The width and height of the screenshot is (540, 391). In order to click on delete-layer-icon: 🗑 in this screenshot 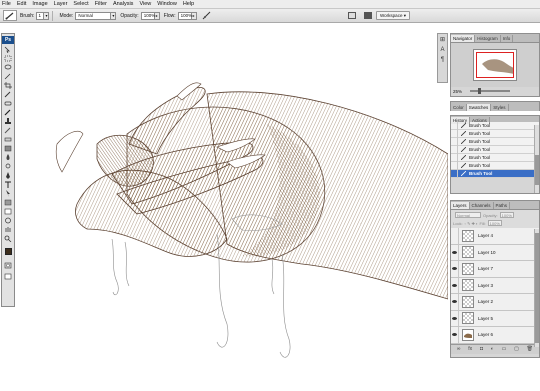, I will do `click(530, 349)`.